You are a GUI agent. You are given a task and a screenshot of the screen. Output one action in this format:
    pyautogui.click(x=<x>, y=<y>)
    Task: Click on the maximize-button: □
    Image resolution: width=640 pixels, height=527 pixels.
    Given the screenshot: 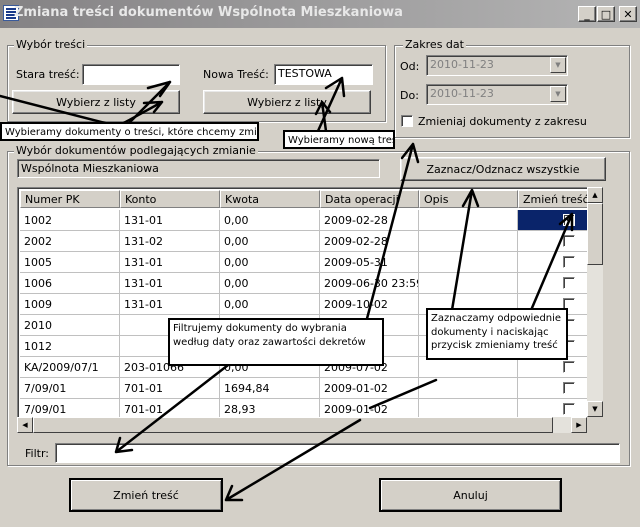 What is the action you would take?
    pyautogui.click(x=606, y=14)
    